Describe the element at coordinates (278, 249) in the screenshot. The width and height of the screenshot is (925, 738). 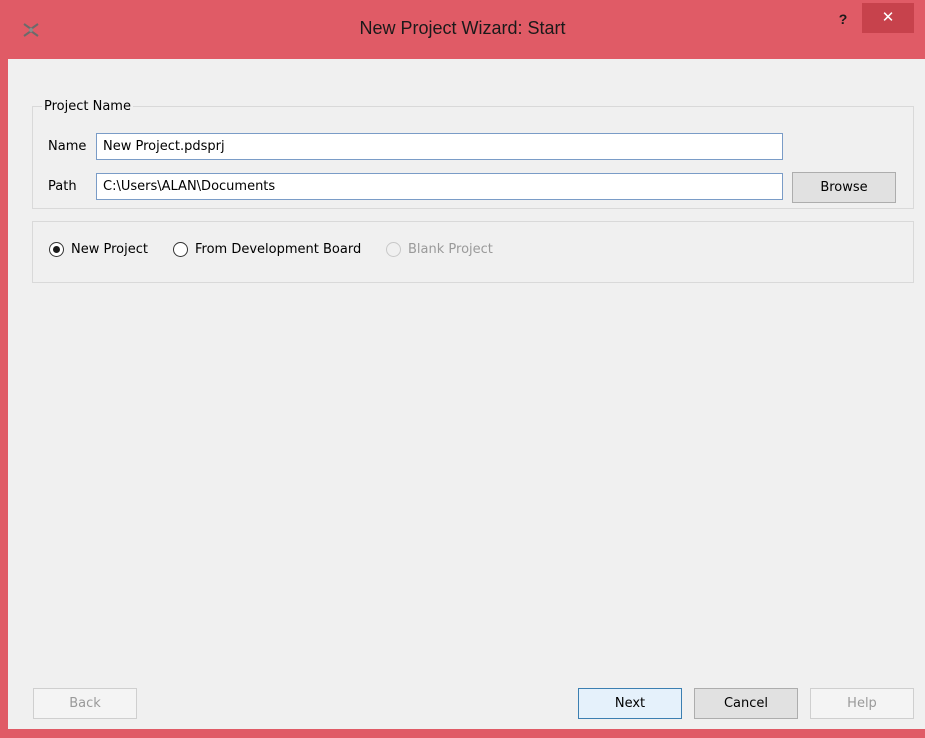
I see `radio-label: From Development Board` at that location.